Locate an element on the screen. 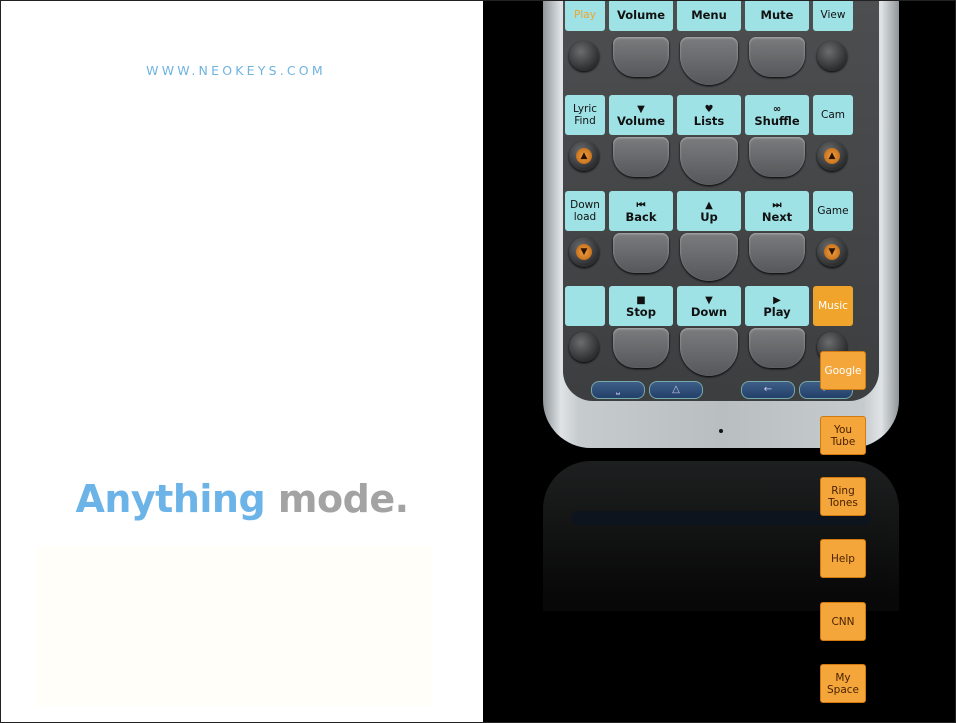 The height and width of the screenshot is (723, 956). space-icon: ⎵ is located at coordinates (618, 389).